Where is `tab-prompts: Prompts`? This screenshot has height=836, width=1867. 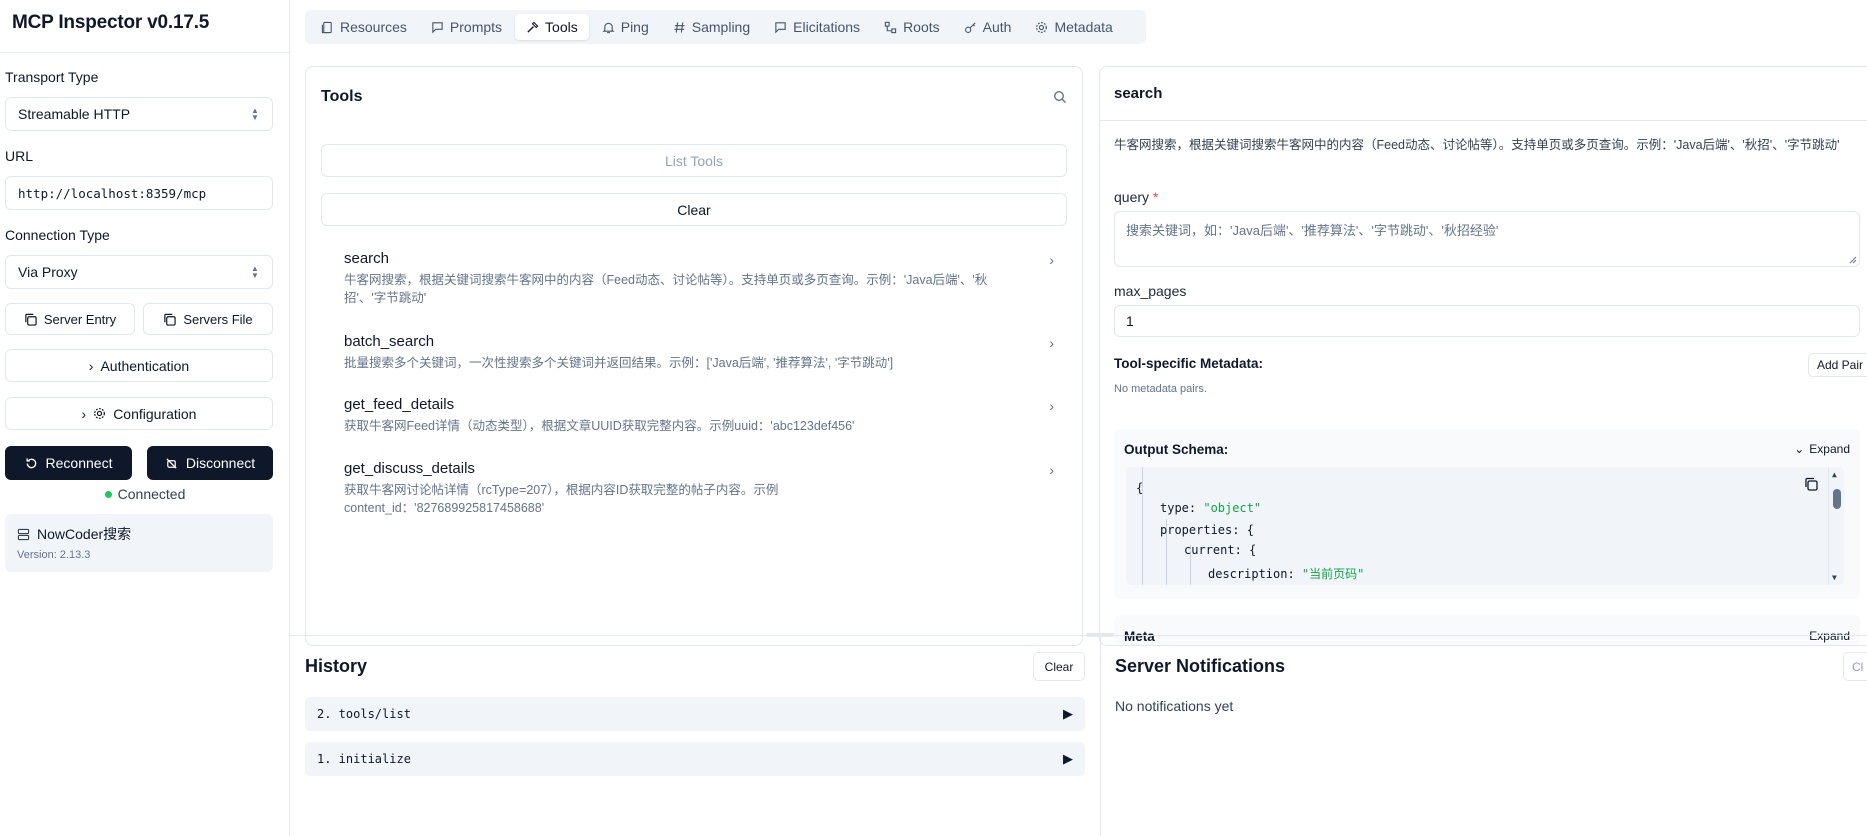
tab-prompts: Prompts is located at coordinates (466, 27).